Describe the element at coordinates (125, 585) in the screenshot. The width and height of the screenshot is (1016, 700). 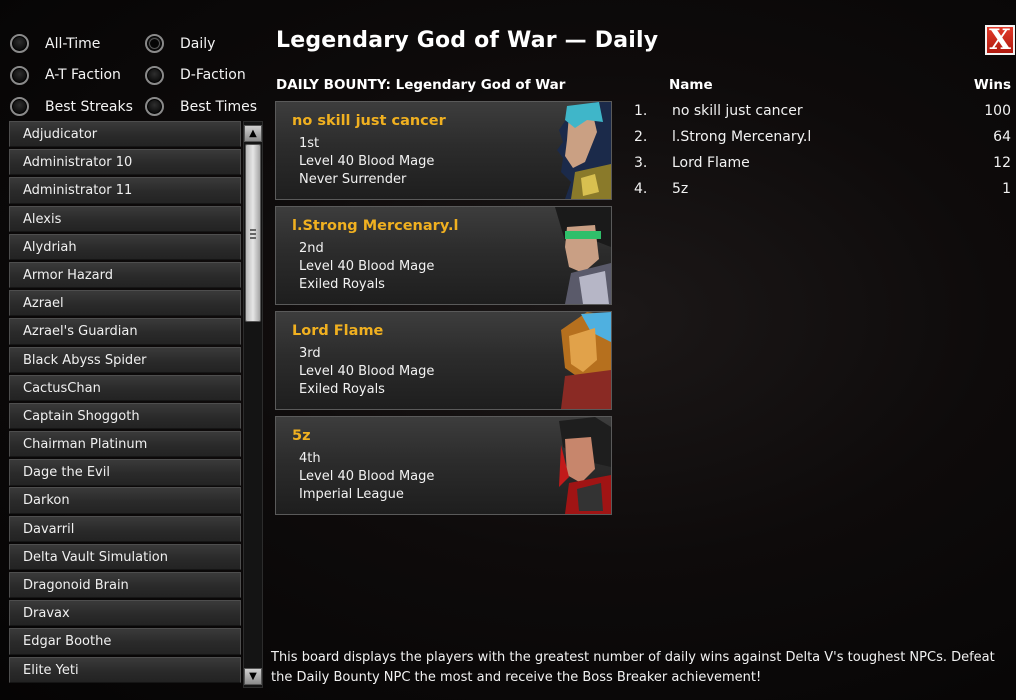
I see `npc-list-item: Dragonoid Brain` at that location.